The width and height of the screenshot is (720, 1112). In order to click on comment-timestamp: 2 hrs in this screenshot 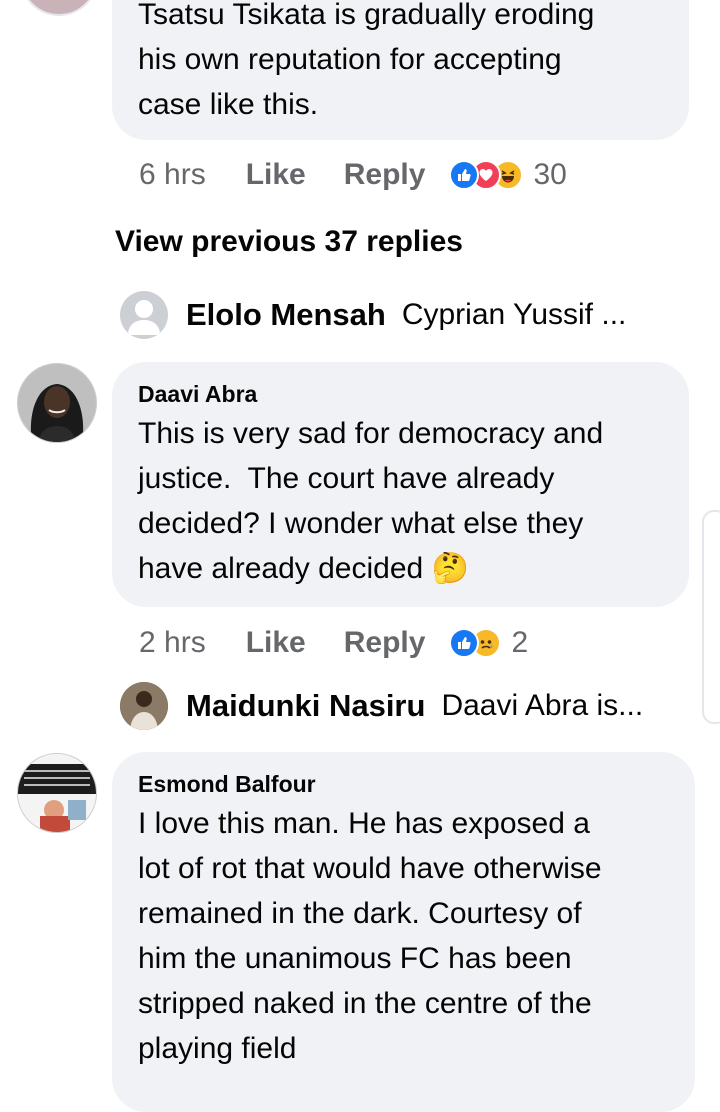, I will do `click(172, 643)`.